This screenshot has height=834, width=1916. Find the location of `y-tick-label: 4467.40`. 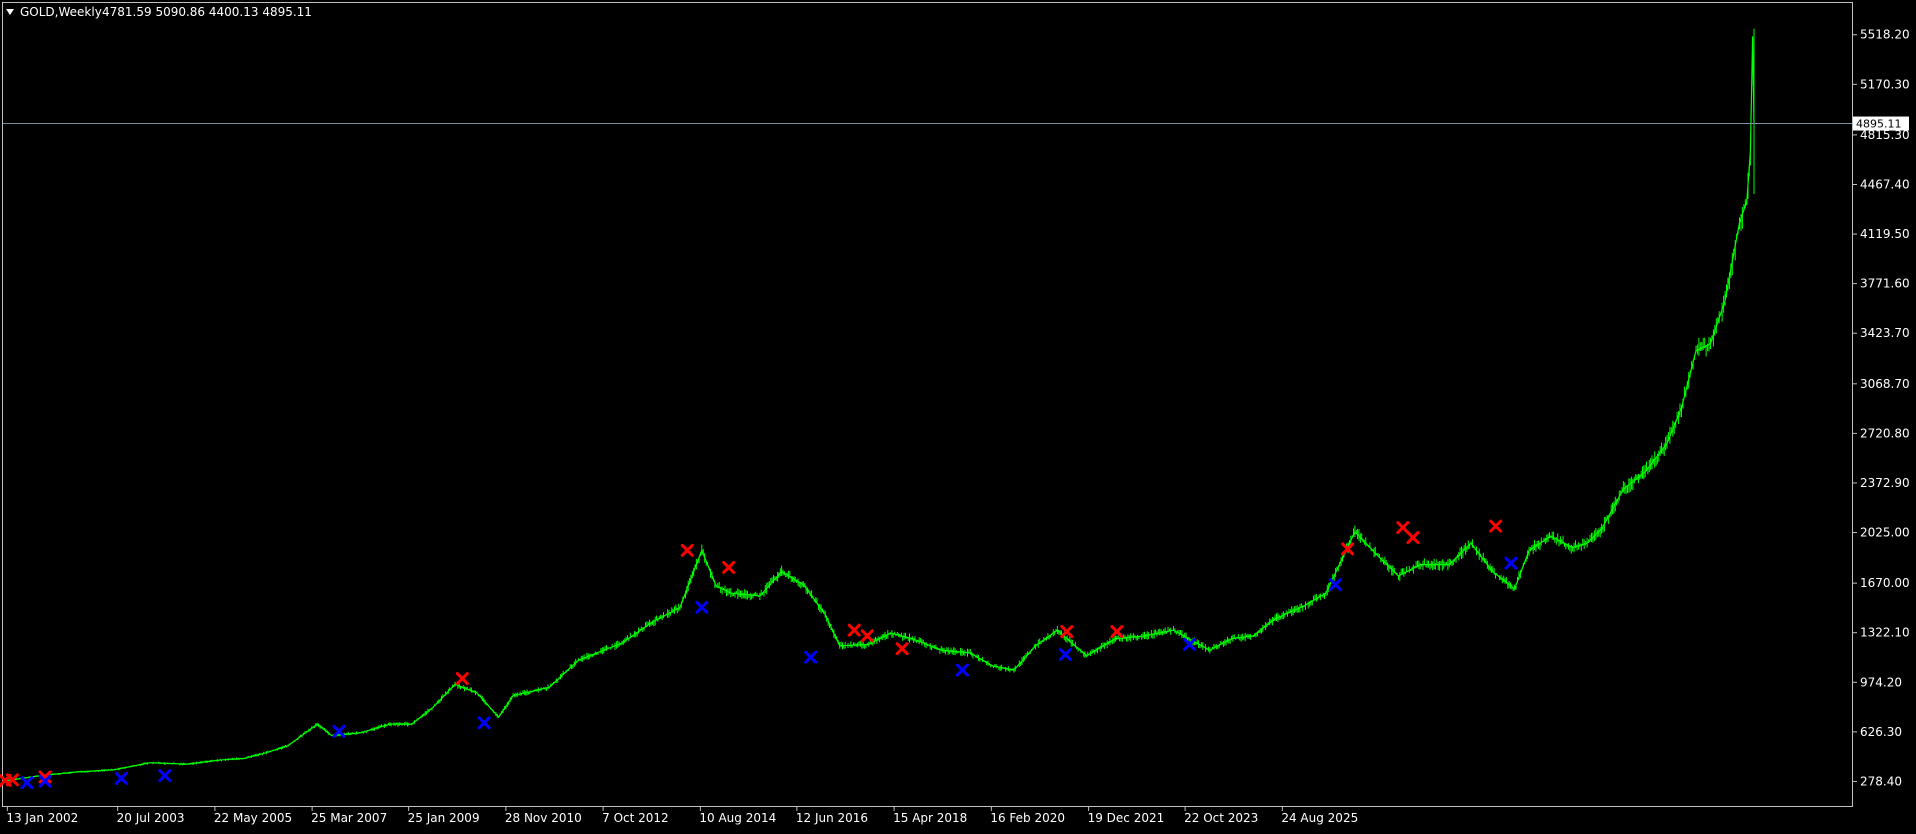

y-tick-label: 4467.40 is located at coordinates (1885, 184).